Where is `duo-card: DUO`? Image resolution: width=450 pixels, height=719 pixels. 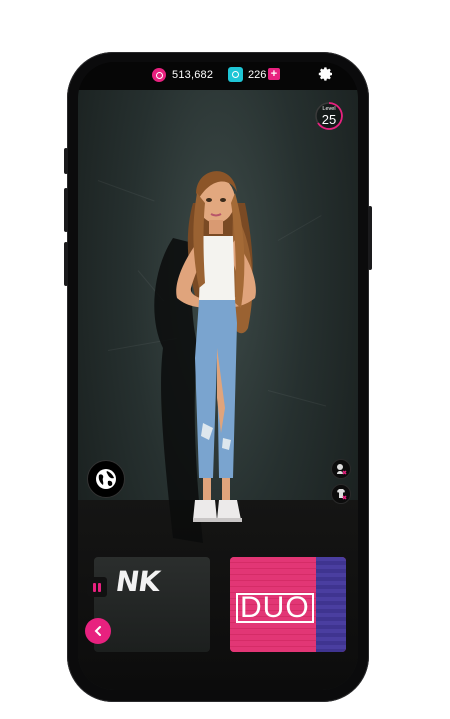
duo-card: DUO is located at coordinates (288, 604).